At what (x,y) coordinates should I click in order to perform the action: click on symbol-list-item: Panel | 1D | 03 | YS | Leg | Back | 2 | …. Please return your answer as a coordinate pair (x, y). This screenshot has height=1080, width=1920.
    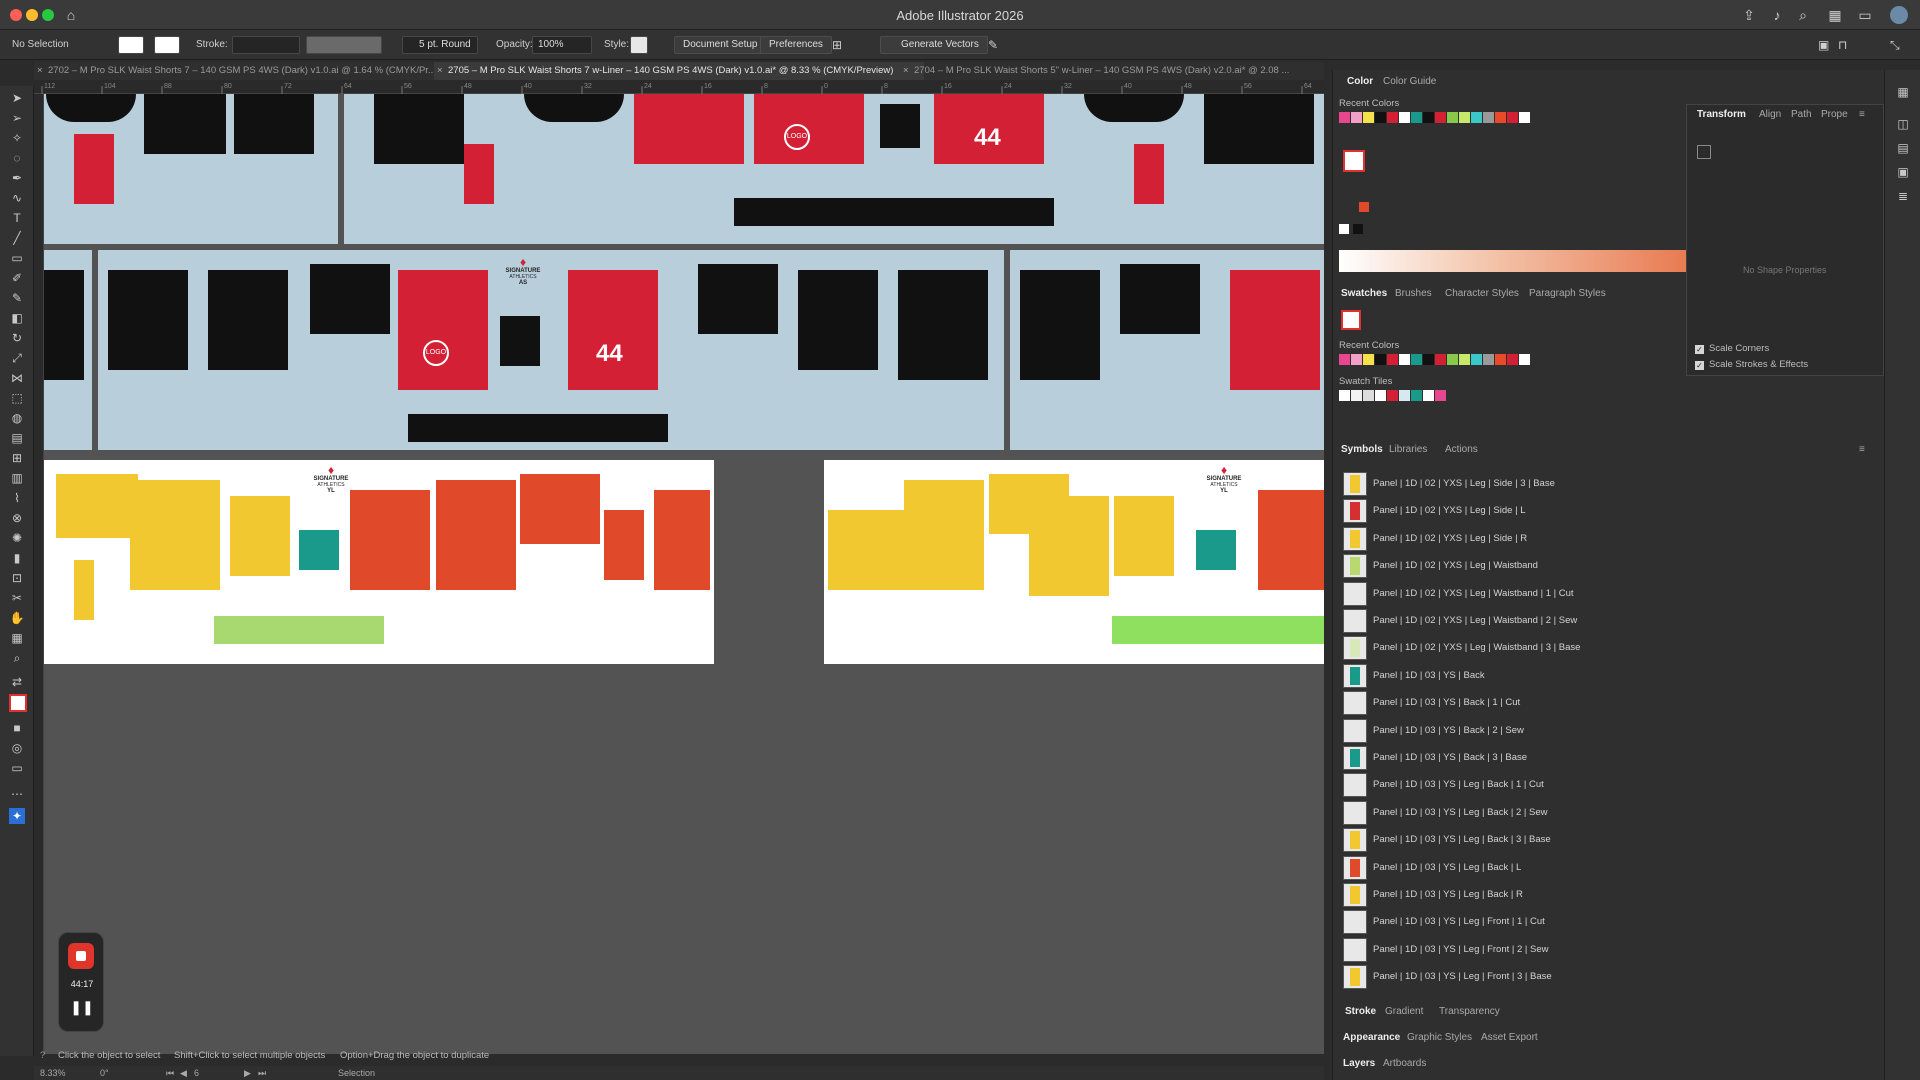
    Looking at the image, I should click on (1609, 812).